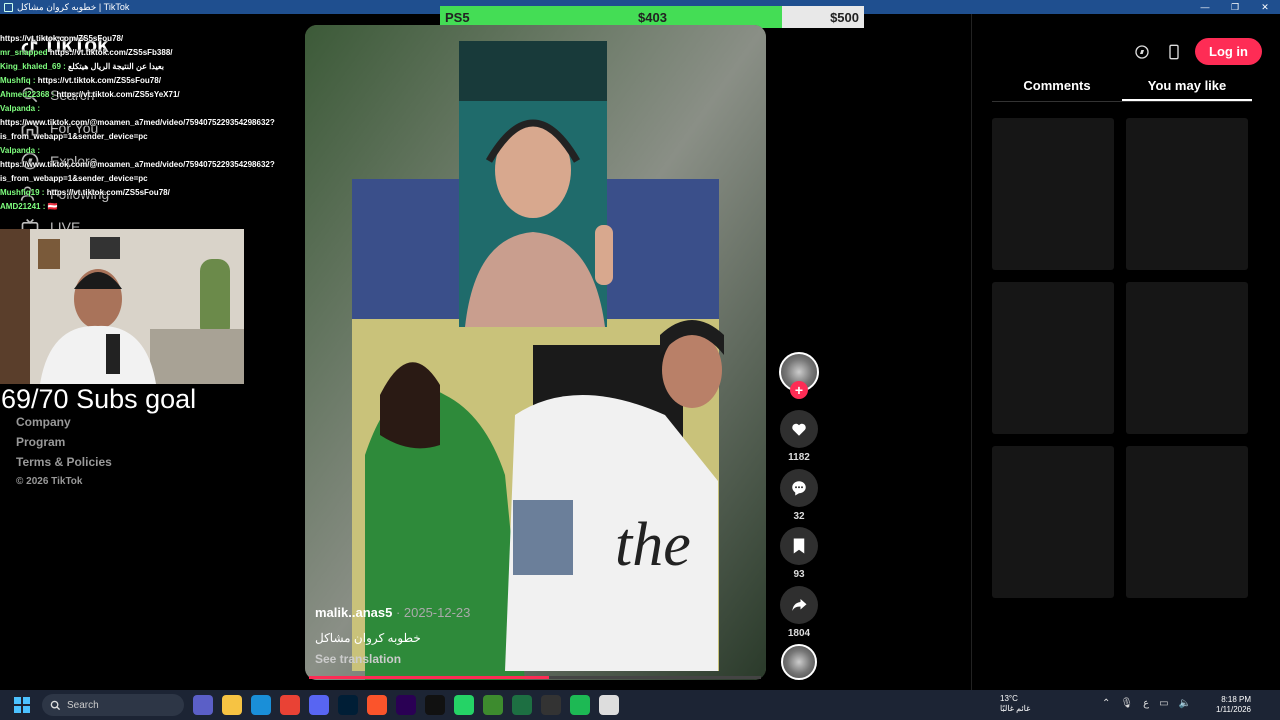 The width and height of the screenshot is (1280, 720). I want to click on sound-disc-button, so click(799, 662).